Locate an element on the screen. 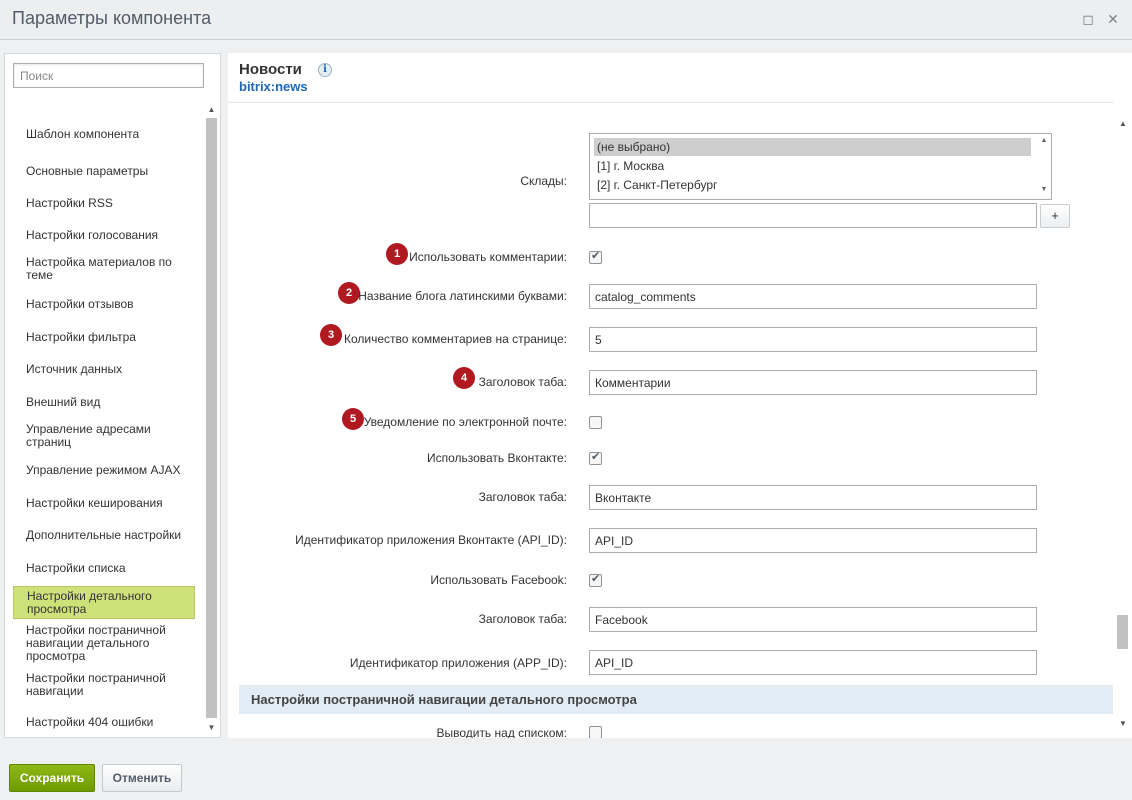 Image resolution: width=1132 pixels, height=800 pixels. use-comments-checkbox: ✔ is located at coordinates (595, 257).